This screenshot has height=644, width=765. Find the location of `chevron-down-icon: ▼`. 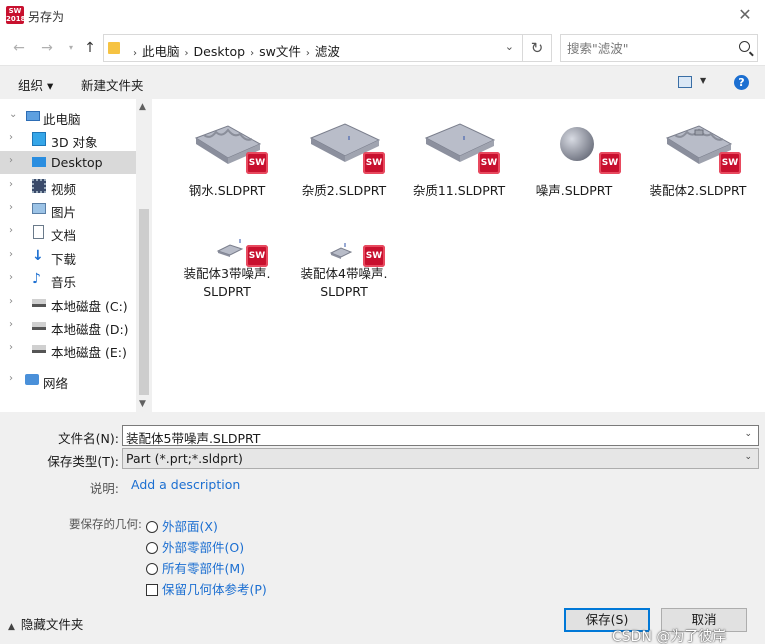

chevron-down-icon: ▼ is located at coordinates (703, 80).